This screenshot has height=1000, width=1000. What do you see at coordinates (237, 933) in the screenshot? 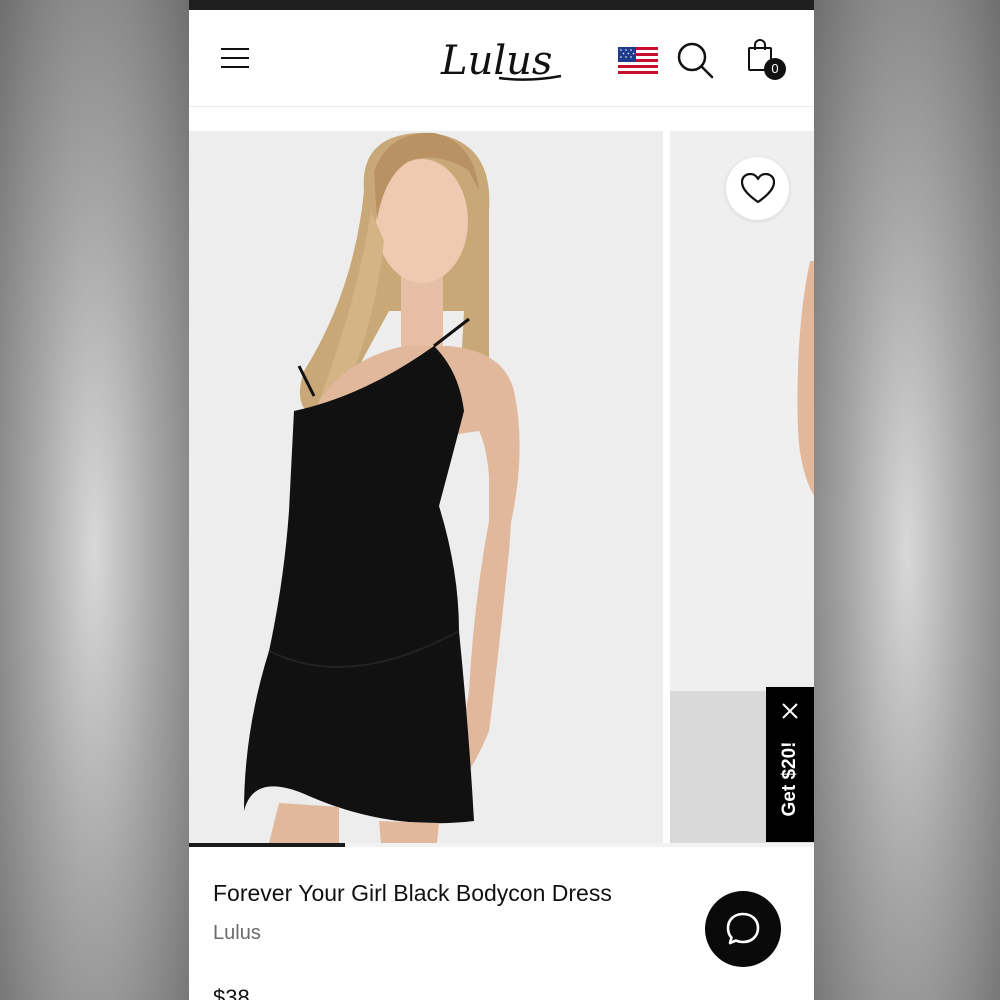
I see `product-brand-link: Lulus` at bounding box center [237, 933].